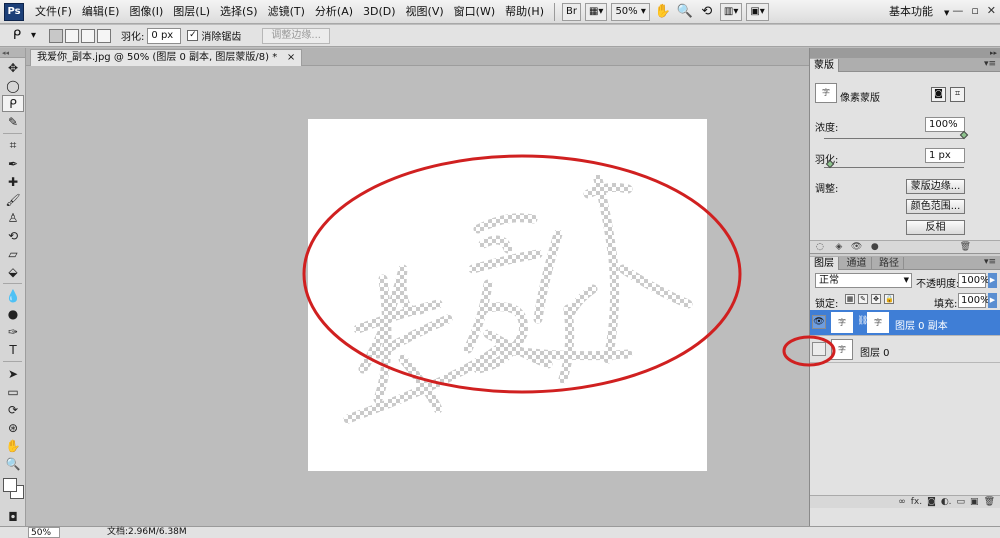 This screenshot has width=1000, height=538. What do you see at coordinates (53, 12) in the screenshot?
I see `menu-file: 文件(F)` at bounding box center [53, 12].